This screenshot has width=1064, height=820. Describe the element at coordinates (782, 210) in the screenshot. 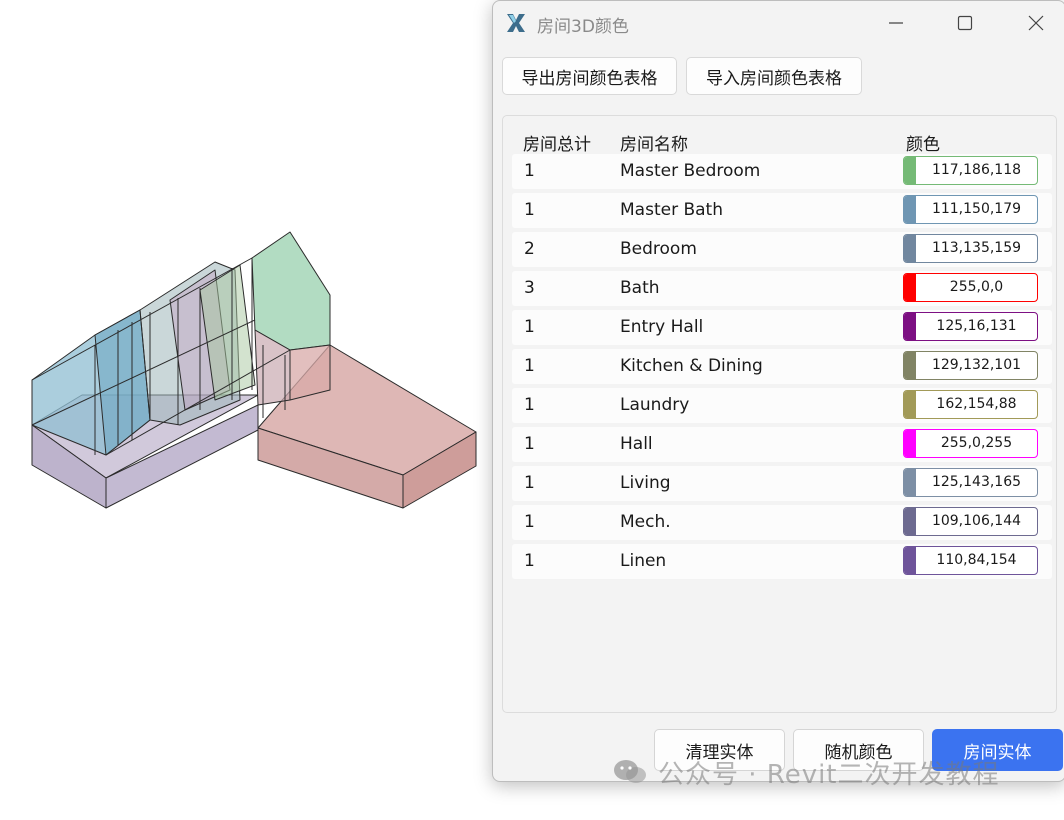

I see `table-row: 1 Master Bath 111,150,179` at that location.